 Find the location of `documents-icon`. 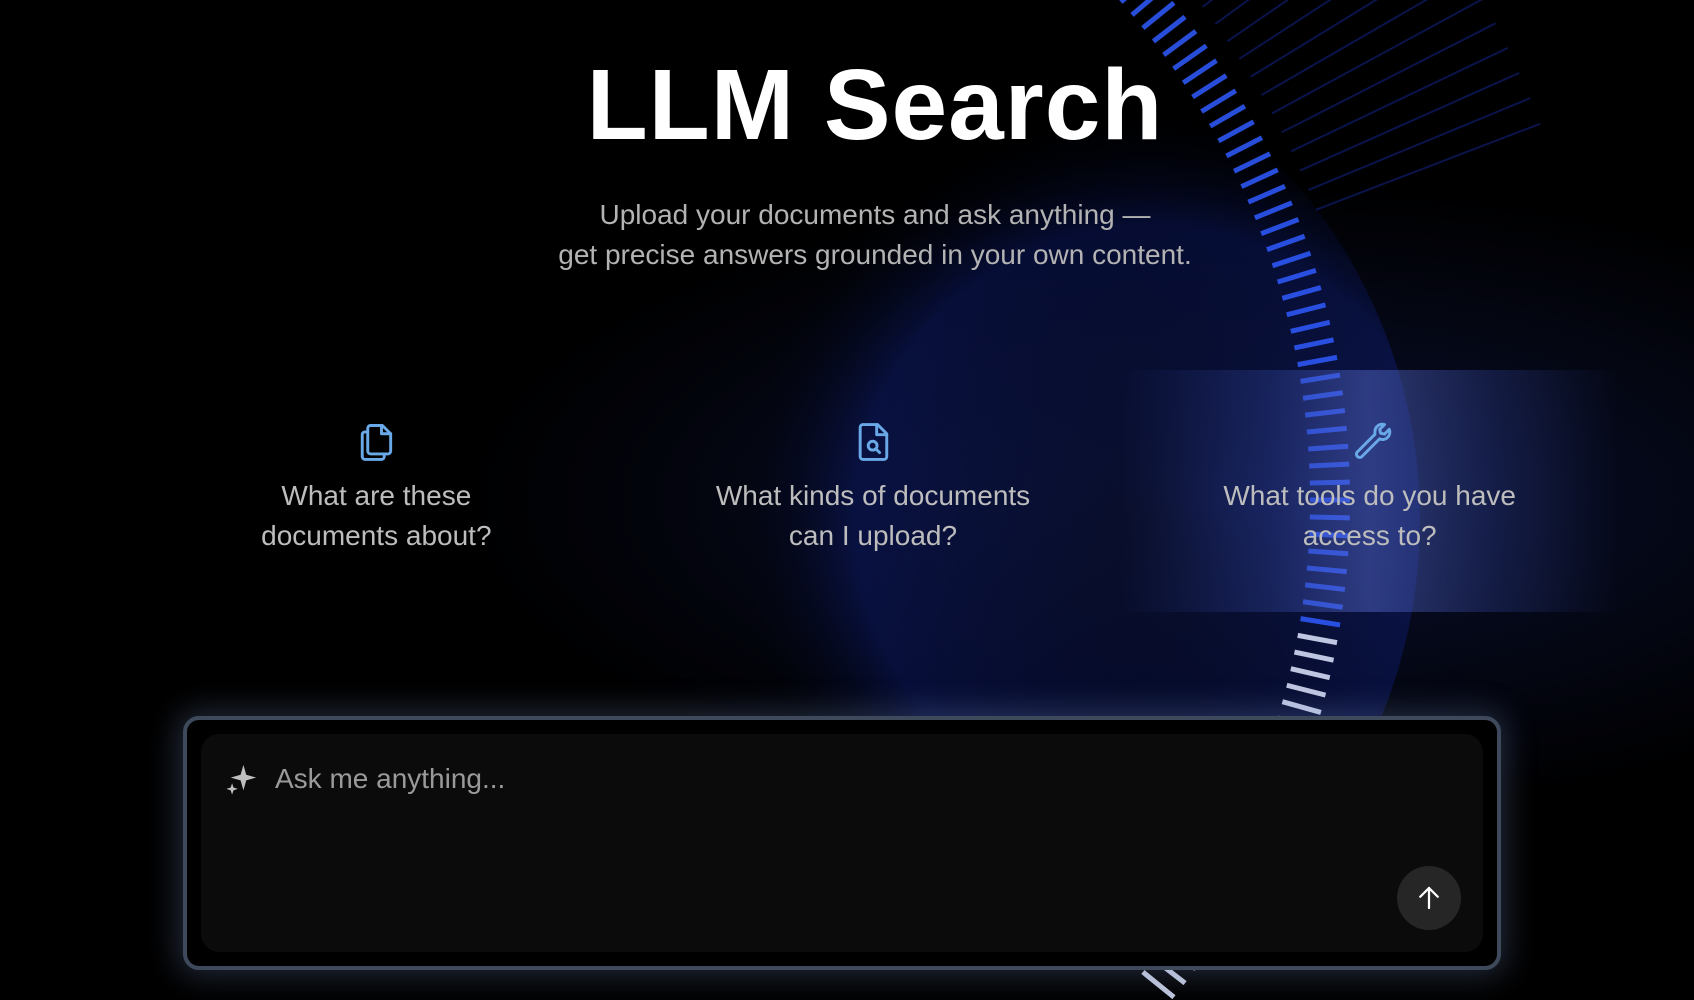

documents-icon is located at coordinates (377, 442).